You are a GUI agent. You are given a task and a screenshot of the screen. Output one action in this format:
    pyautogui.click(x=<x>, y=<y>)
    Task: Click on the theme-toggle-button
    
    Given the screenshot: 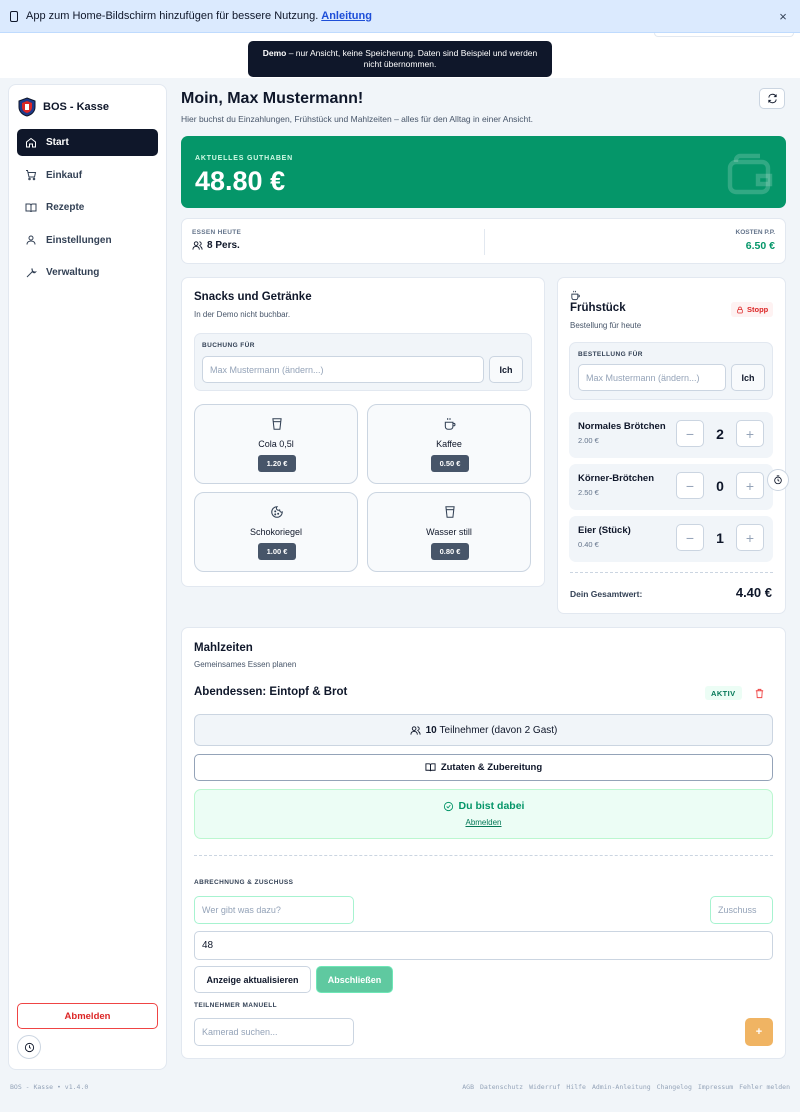 What is the action you would take?
    pyautogui.click(x=29, y=1047)
    